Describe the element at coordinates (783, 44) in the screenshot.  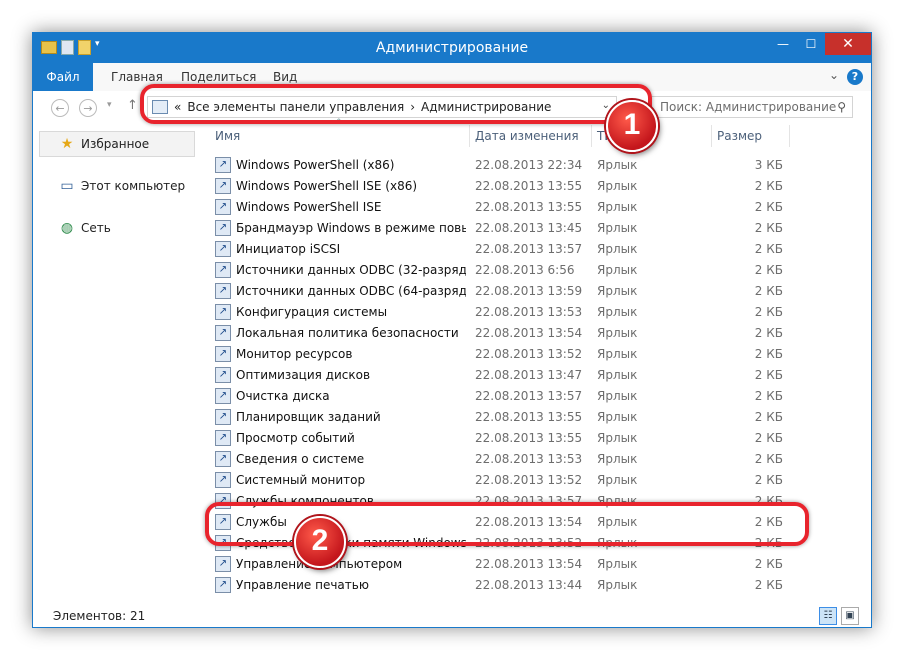
I see `minimize-button: —` at that location.